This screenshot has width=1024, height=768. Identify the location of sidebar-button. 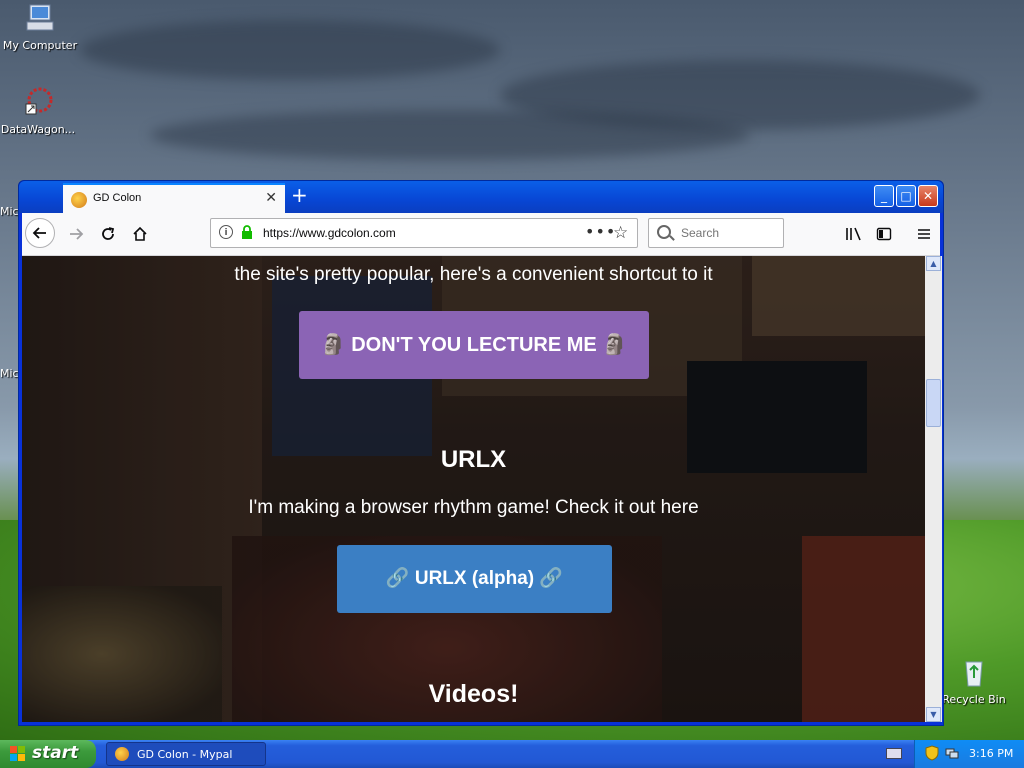
(884, 234).